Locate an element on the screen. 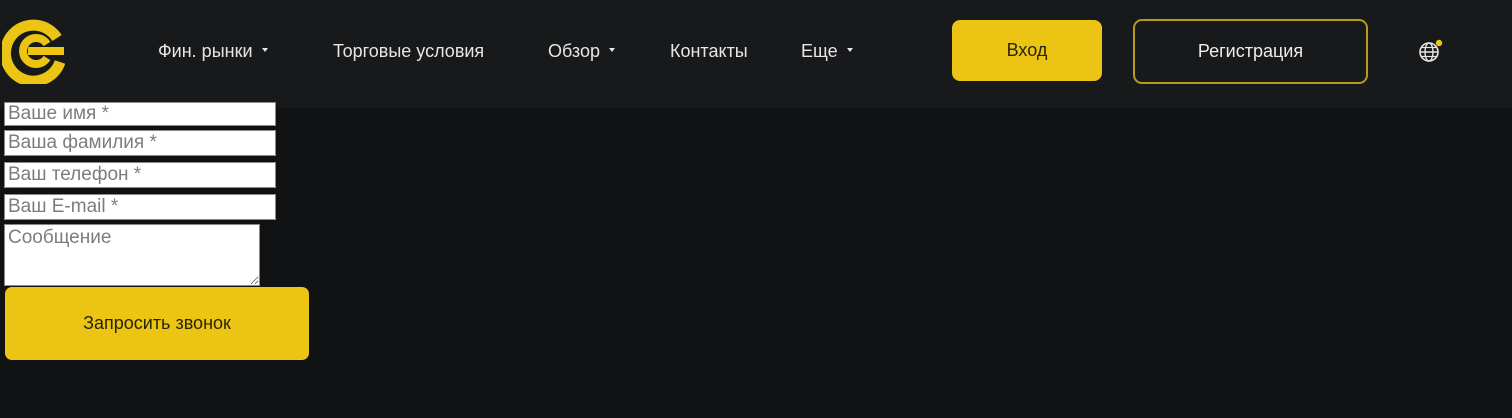  nav-item-label: Фин. рынки is located at coordinates (205, 51).